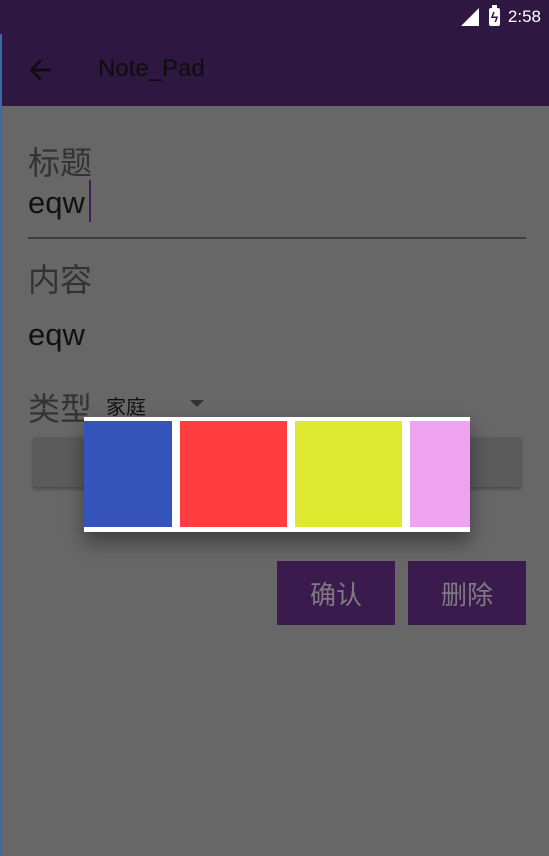 The width and height of the screenshot is (549, 856). I want to click on color-swatch-pink, so click(440, 474).